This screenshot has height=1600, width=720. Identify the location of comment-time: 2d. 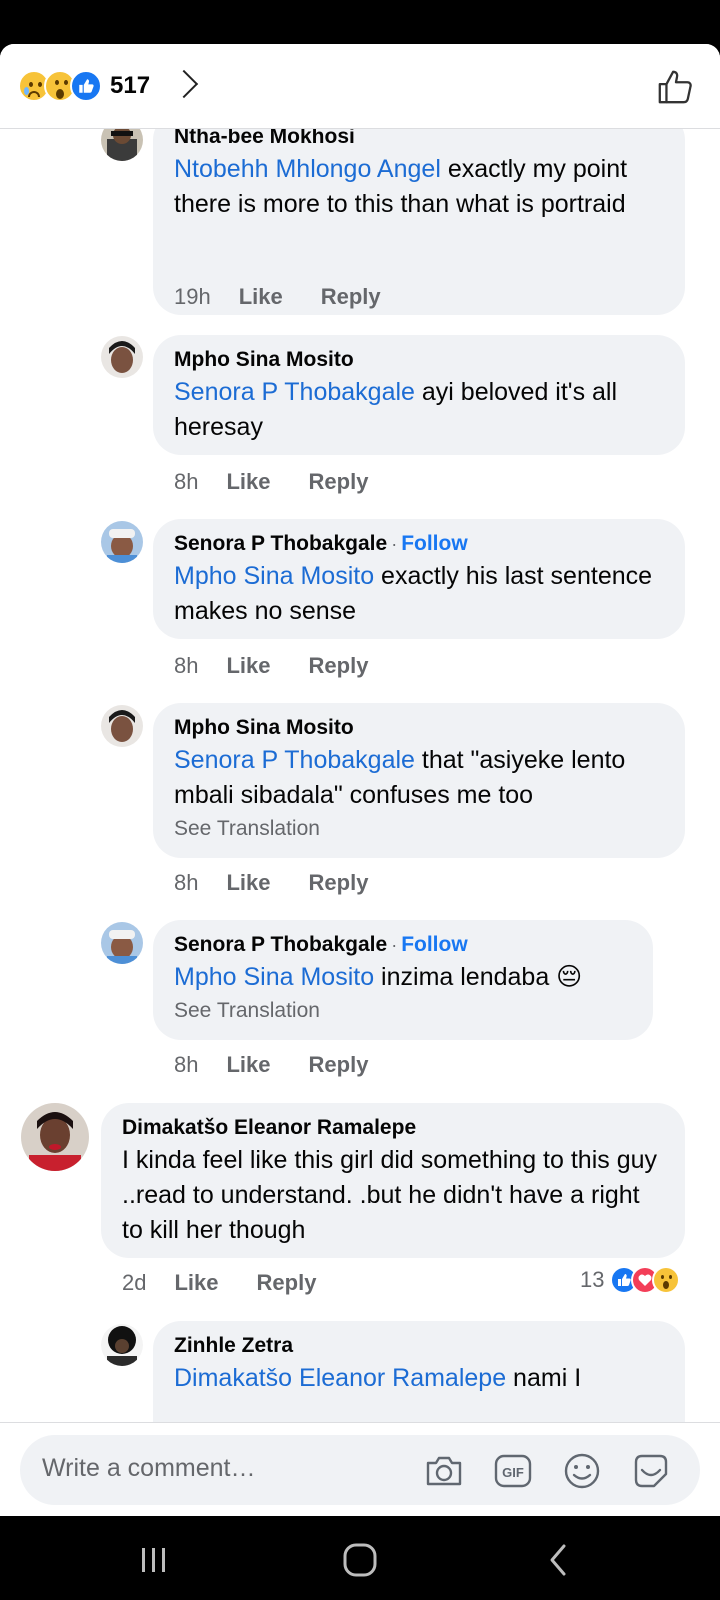
(134, 1283).